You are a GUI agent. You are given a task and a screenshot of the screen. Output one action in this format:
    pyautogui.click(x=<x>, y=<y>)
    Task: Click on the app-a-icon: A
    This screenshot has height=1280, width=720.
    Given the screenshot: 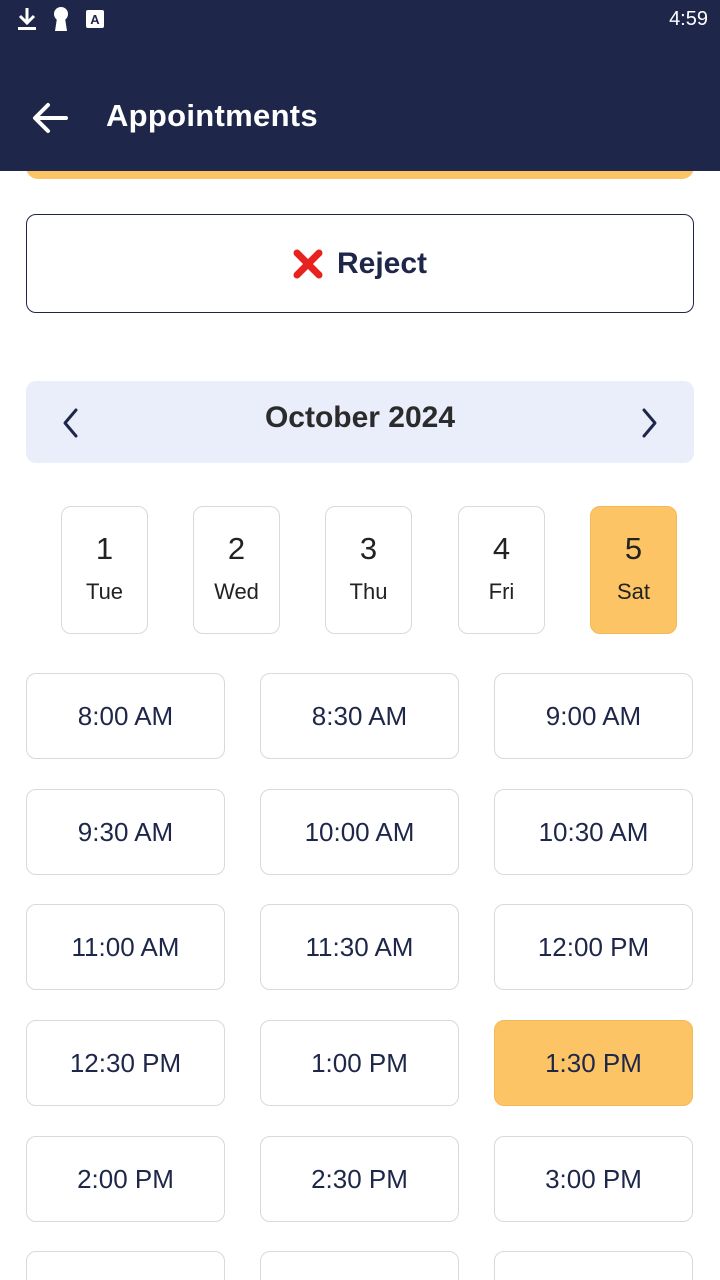 What is the action you would take?
    pyautogui.click(x=95, y=19)
    